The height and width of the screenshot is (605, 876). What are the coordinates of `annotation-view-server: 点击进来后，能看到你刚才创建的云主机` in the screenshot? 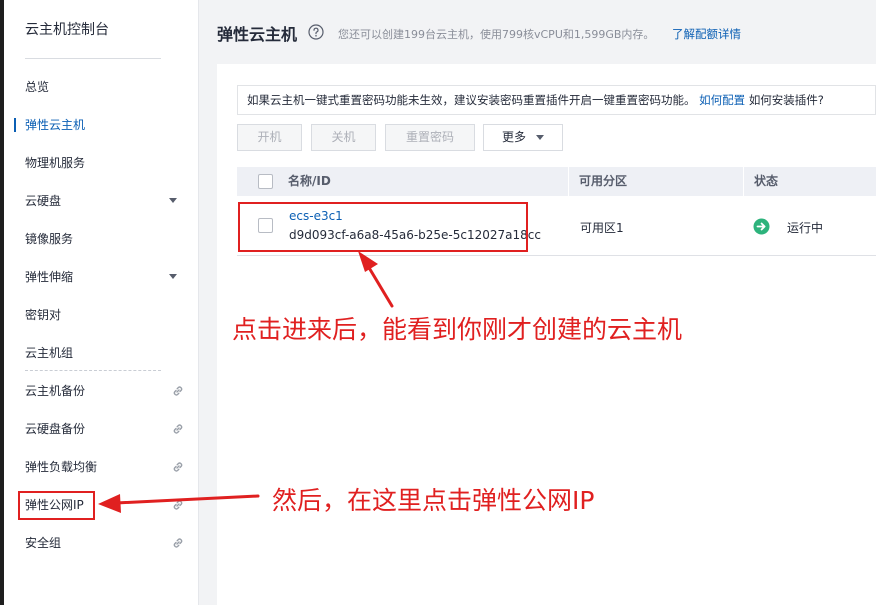 It's located at (457, 329).